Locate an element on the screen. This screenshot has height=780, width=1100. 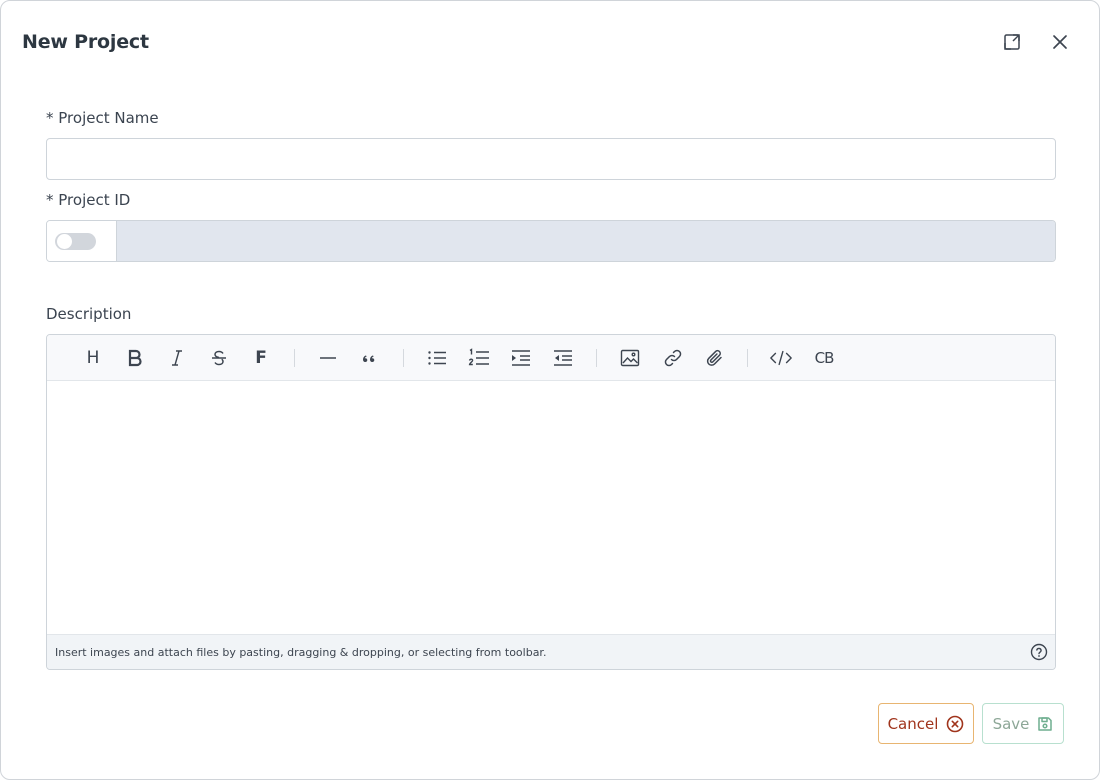
strikethrough-icon is located at coordinates (219, 358).